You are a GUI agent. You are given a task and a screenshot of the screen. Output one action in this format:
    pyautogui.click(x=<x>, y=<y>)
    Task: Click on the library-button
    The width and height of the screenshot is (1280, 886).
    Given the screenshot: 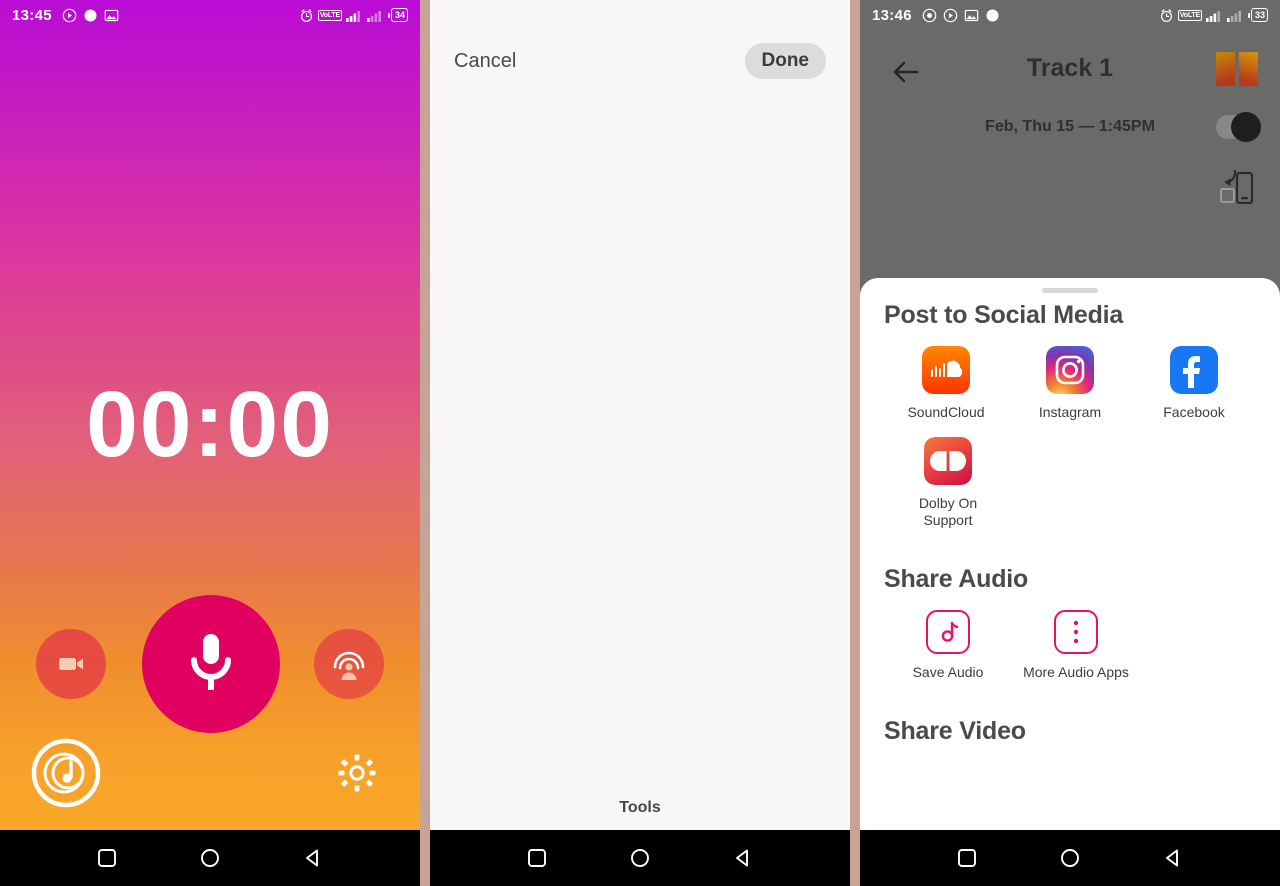 What is the action you would take?
    pyautogui.click(x=66, y=773)
    